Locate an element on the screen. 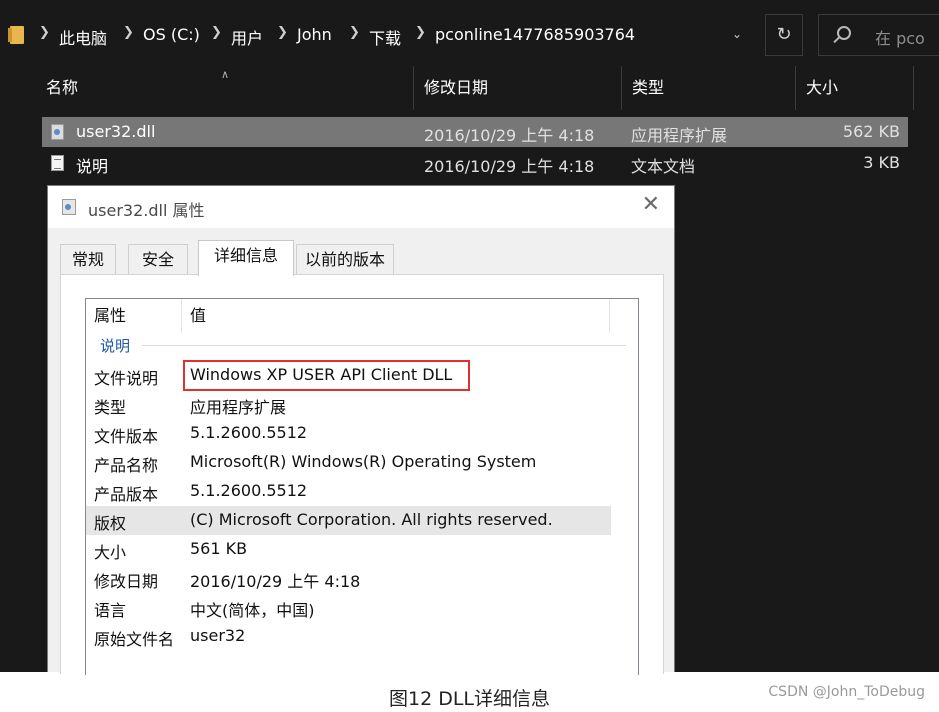  property-row: 修改日期 2016/10/29 上午 4:18 is located at coordinates (348, 578).